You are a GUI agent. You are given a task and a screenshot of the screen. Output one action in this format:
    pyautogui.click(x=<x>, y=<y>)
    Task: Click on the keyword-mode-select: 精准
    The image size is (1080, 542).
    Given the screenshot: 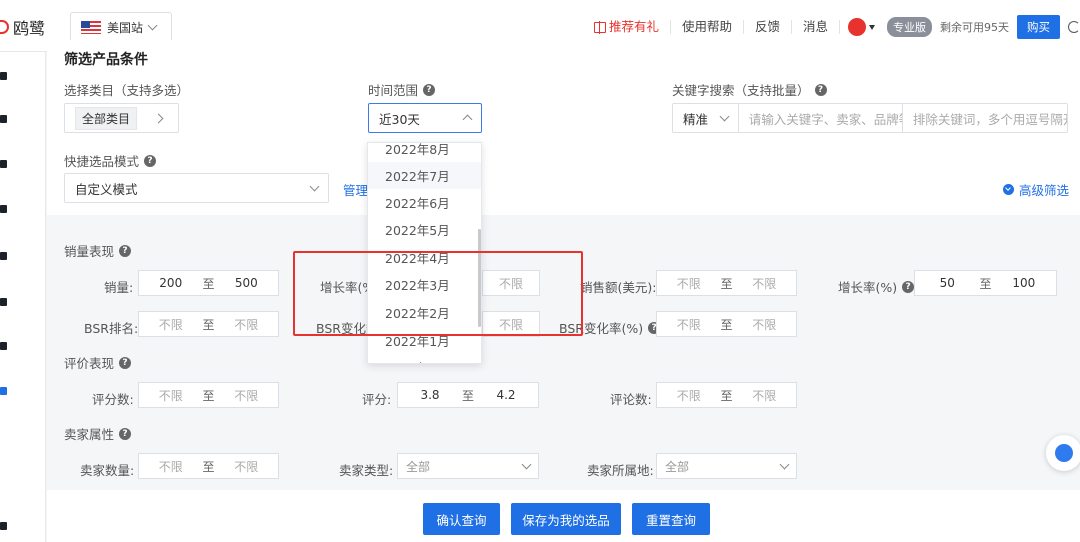 What is the action you would take?
    pyautogui.click(x=706, y=118)
    